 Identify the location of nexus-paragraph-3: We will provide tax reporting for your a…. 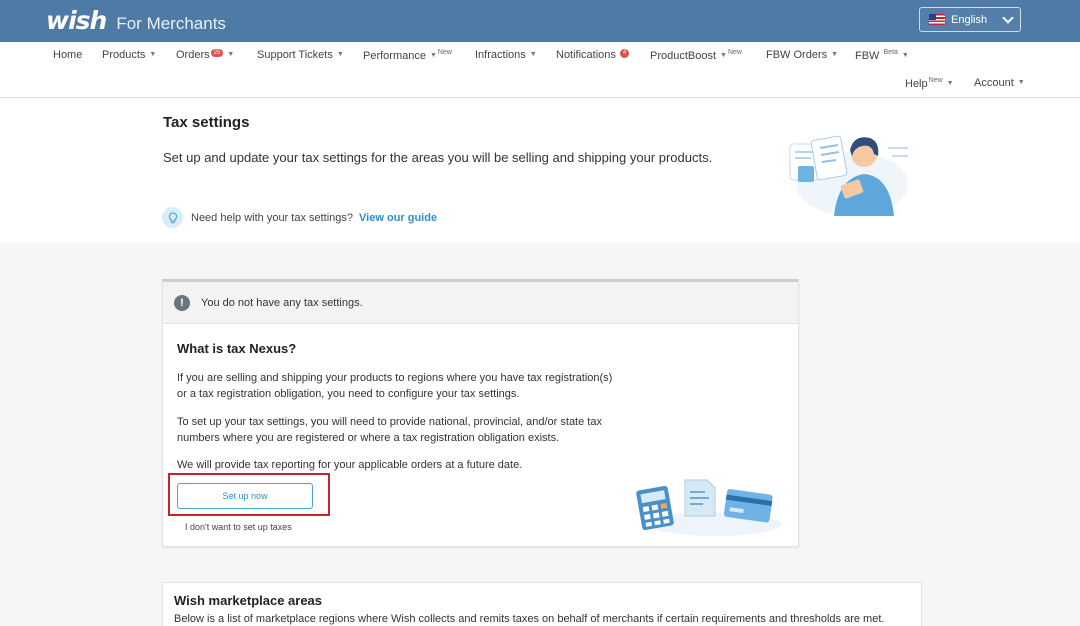
(350, 465).